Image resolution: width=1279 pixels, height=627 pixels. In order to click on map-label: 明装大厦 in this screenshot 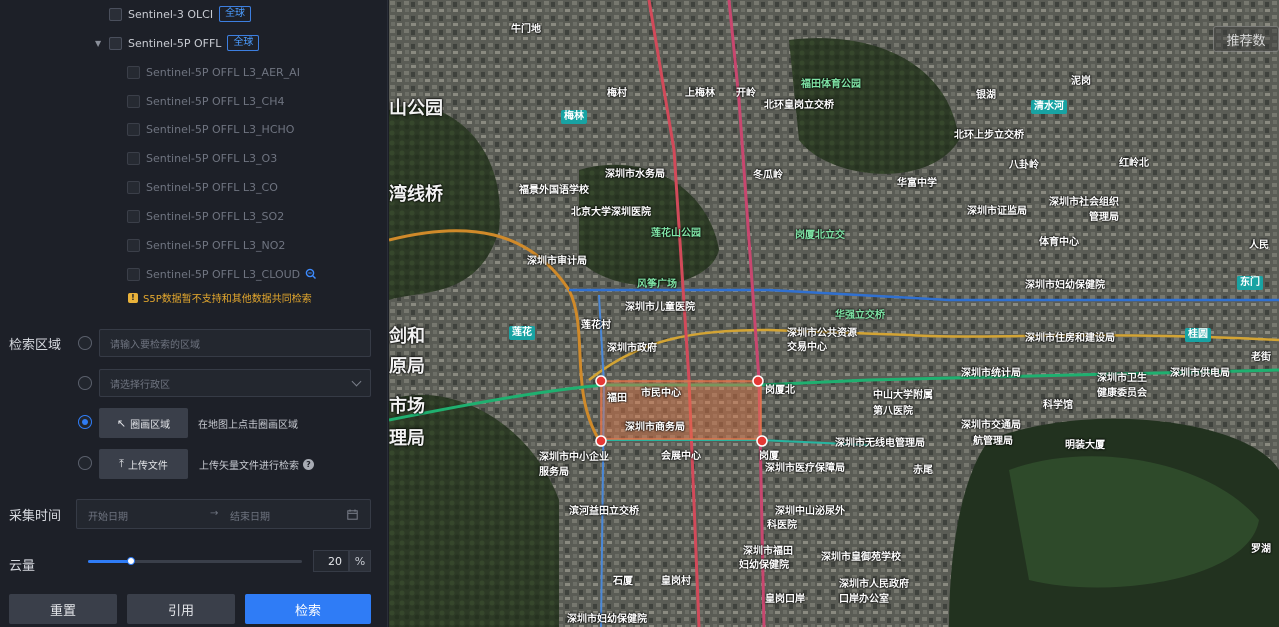, I will do `click(1085, 445)`.